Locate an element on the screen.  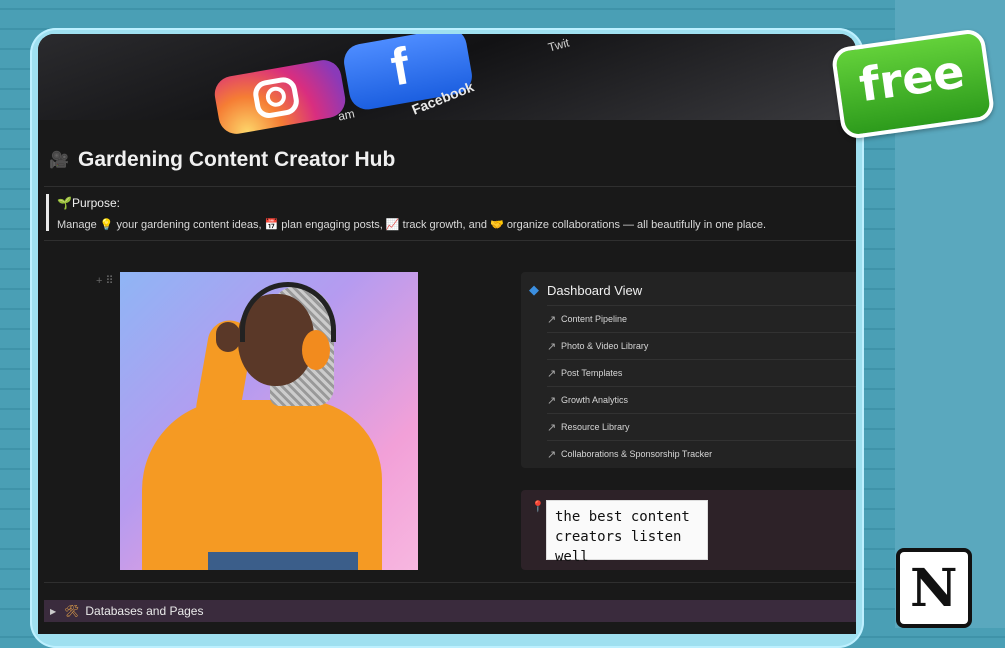
dashboard-link-resource-library: ↗ Resource Library is located at coordinates (701, 426).